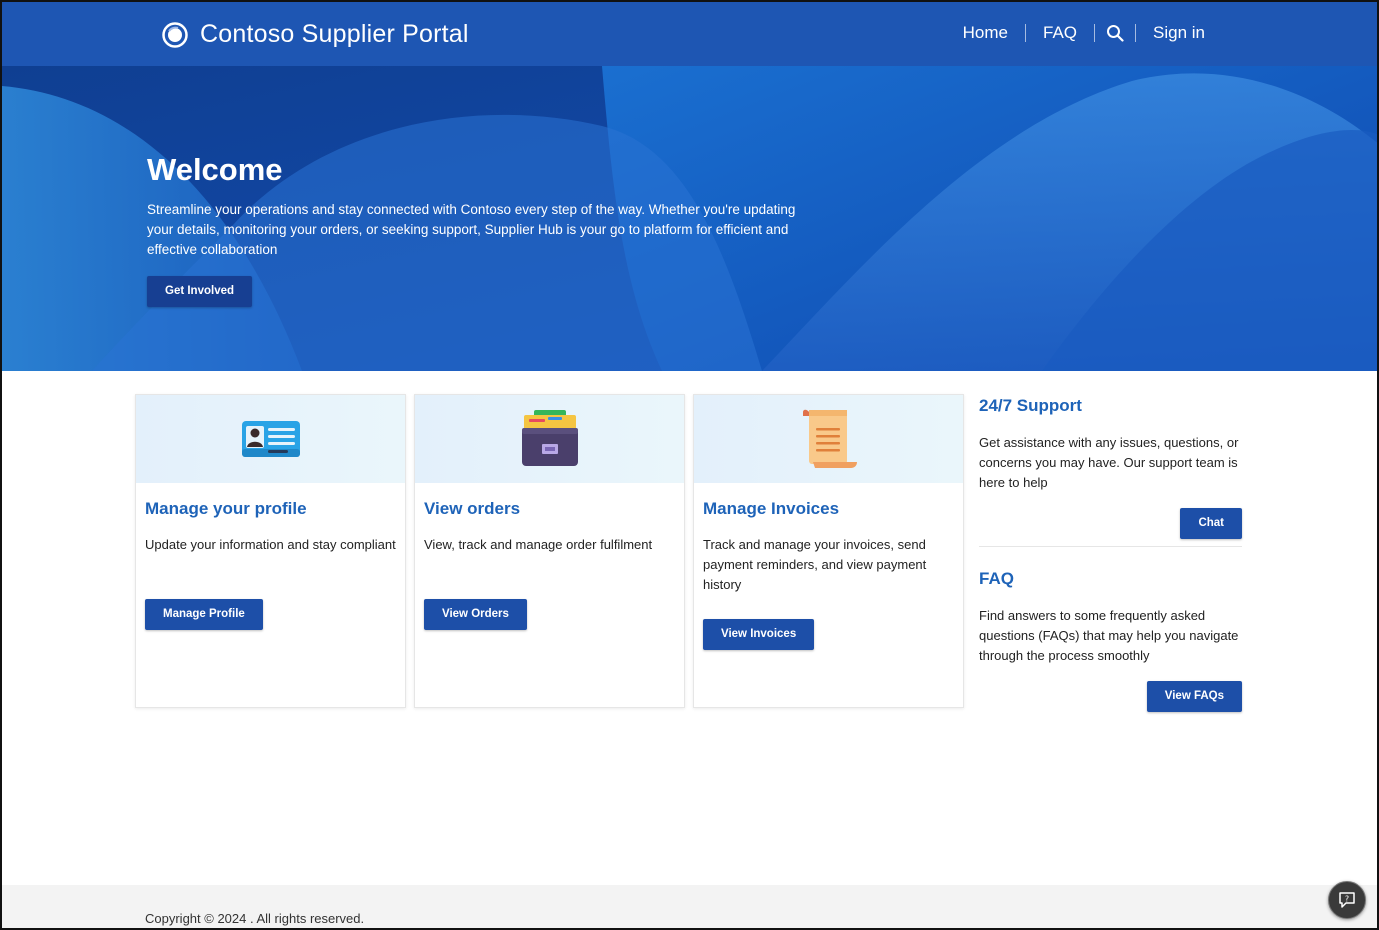 This screenshot has height=930, width=1379. What do you see at coordinates (759, 634) in the screenshot?
I see `view-invoices-button: View Invoices` at bounding box center [759, 634].